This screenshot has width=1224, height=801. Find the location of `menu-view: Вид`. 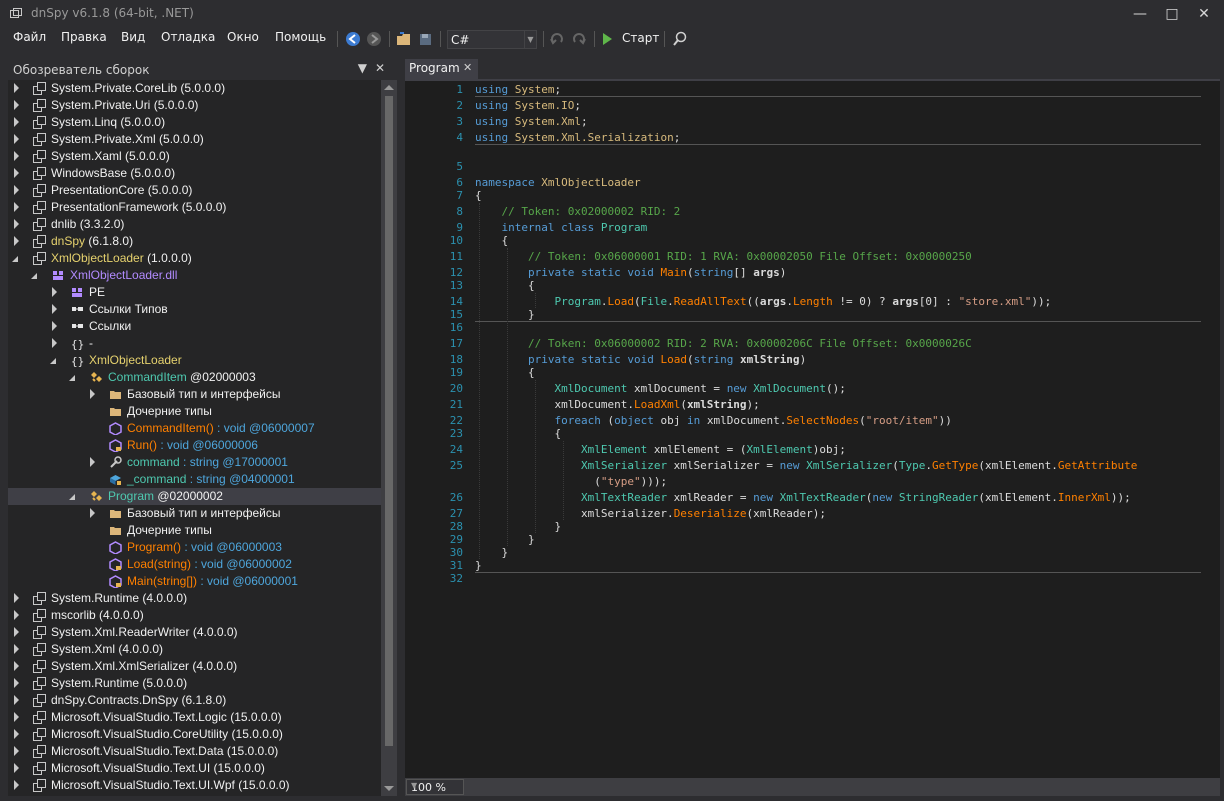

menu-view: Вид is located at coordinates (133, 37).